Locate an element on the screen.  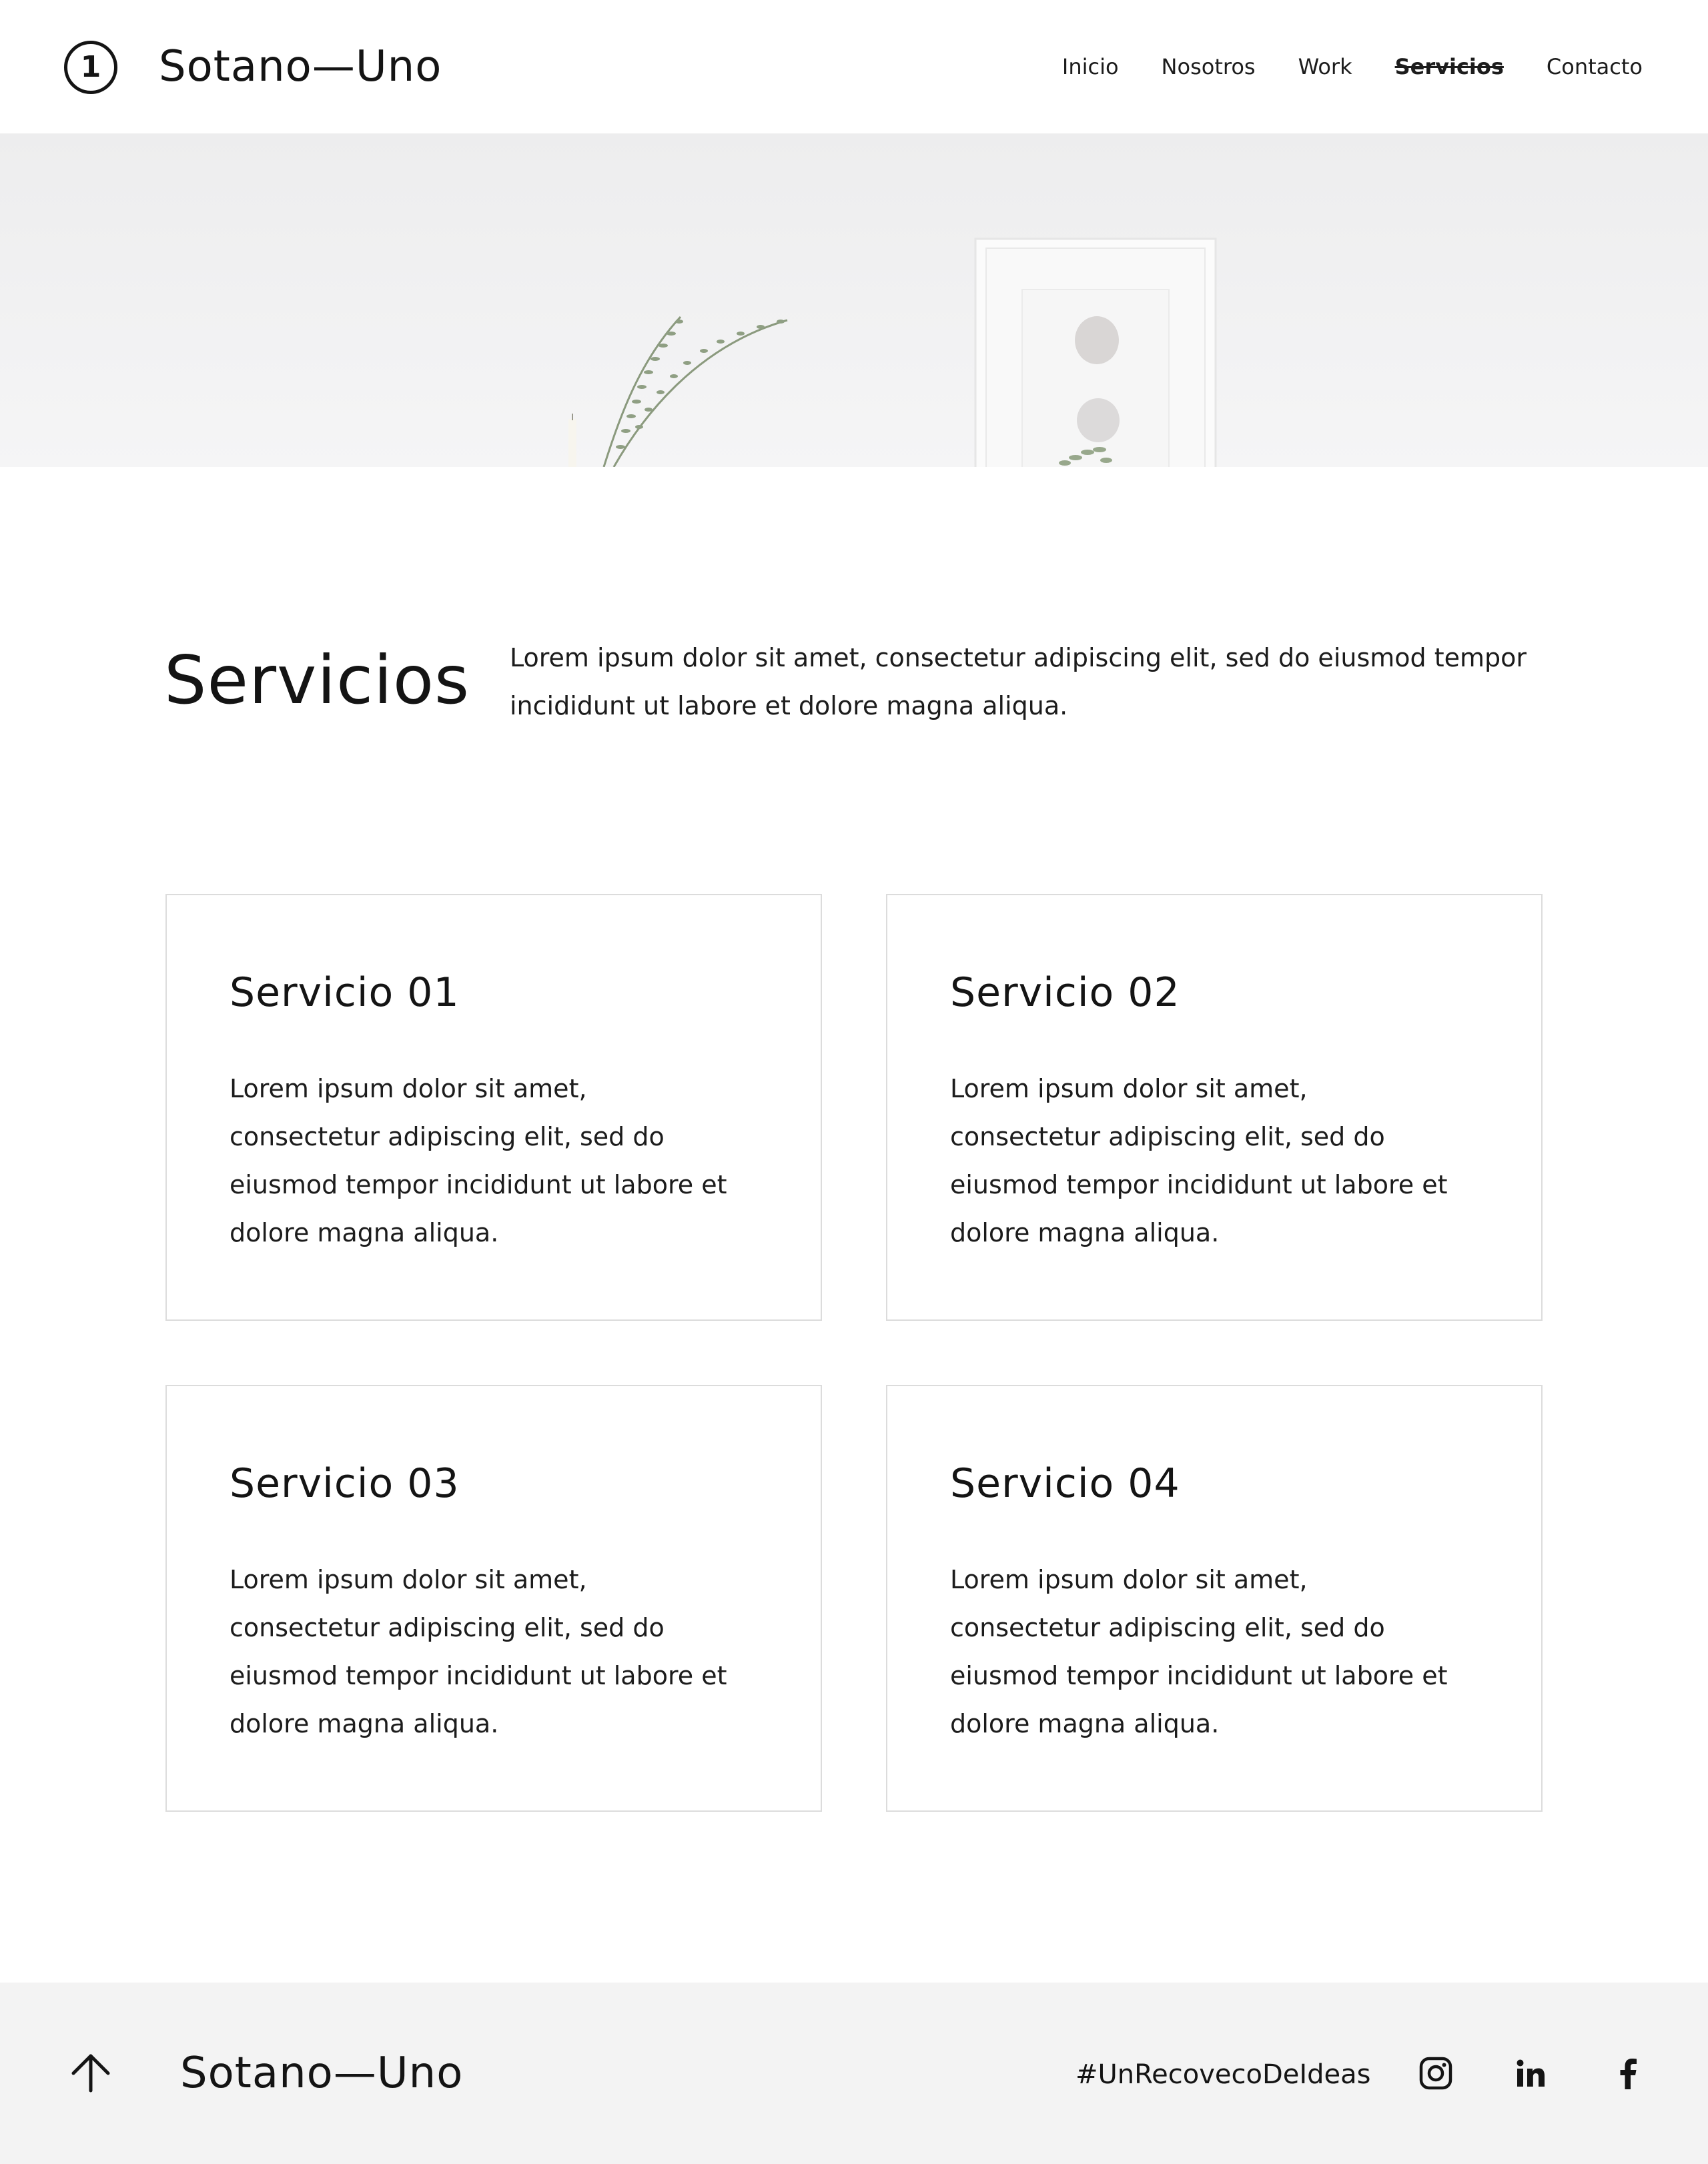
facebook-link is located at coordinates (1628, 2073).